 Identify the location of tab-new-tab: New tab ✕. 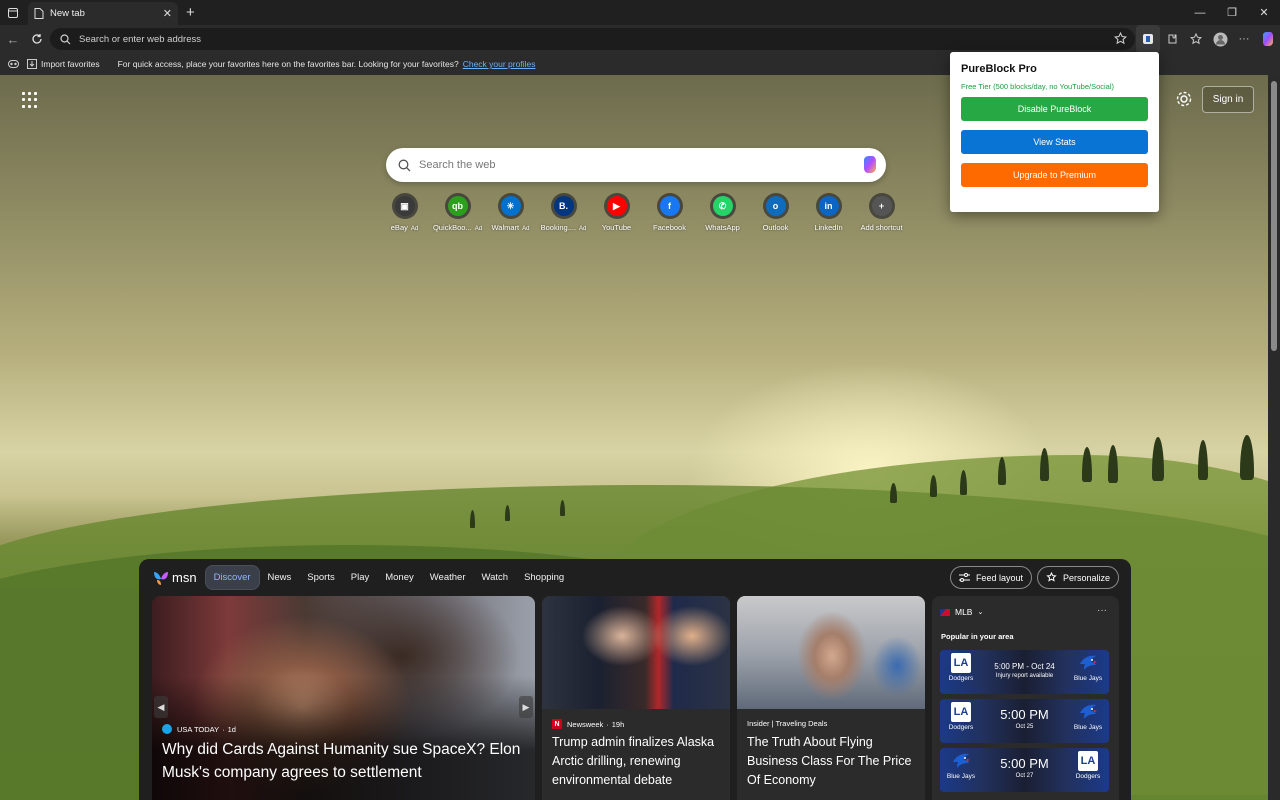
(103, 13).